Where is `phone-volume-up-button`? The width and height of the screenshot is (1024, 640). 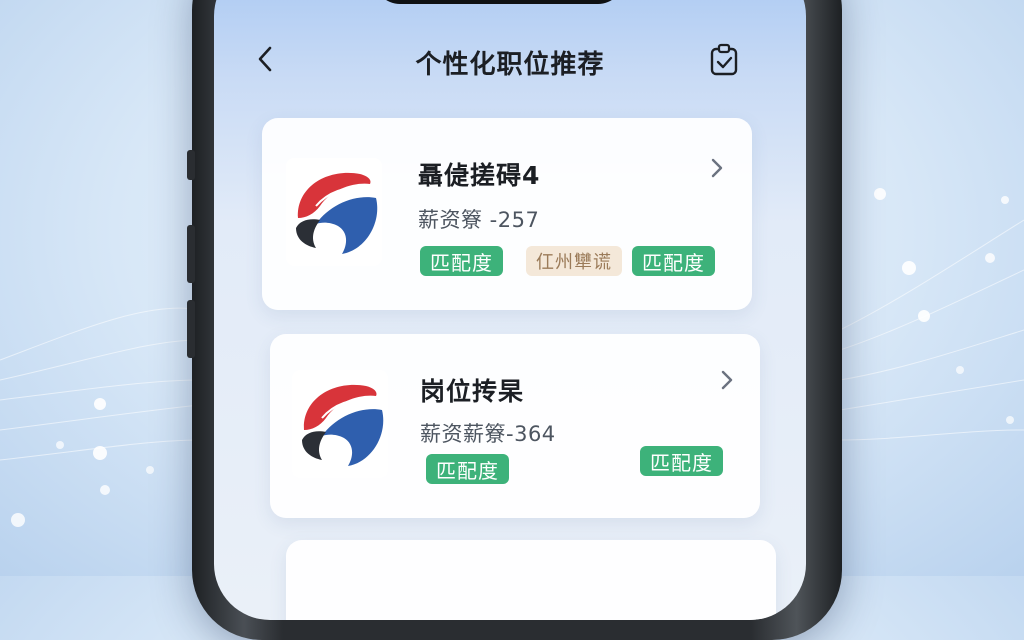 phone-volume-up-button is located at coordinates (191, 254).